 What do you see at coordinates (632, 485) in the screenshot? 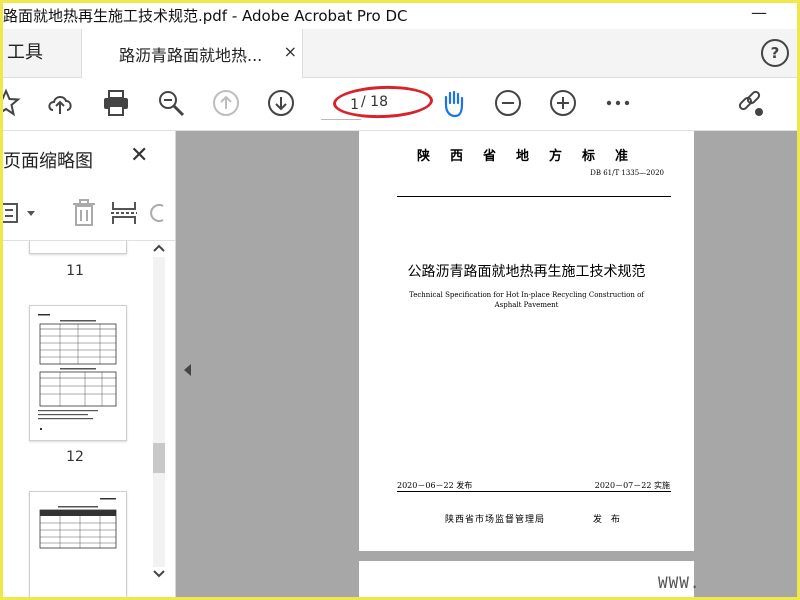
I see `implement-date: 2020－07－22 实施` at bounding box center [632, 485].